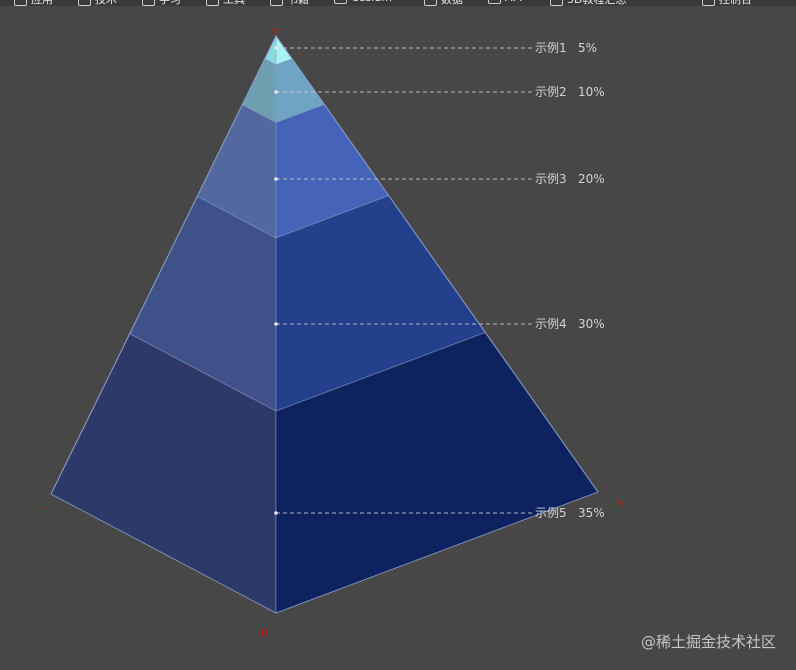 The width and height of the screenshot is (796, 670). What do you see at coordinates (275, 33) in the screenshot?
I see `vertex-label-top: T` at bounding box center [275, 33].